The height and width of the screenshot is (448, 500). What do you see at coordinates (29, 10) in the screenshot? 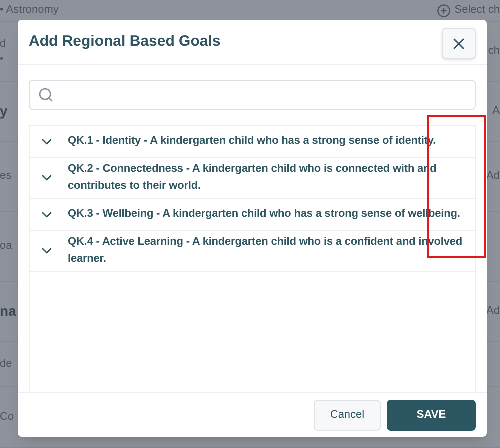
I see `background-text: • Astronomy` at bounding box center [29, 10].